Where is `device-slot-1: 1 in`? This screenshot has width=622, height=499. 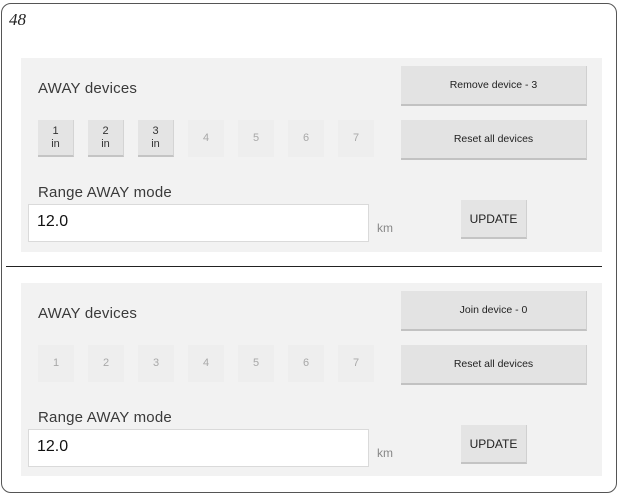
device-slot-1: 1 in is located at coordinates (56, 138).